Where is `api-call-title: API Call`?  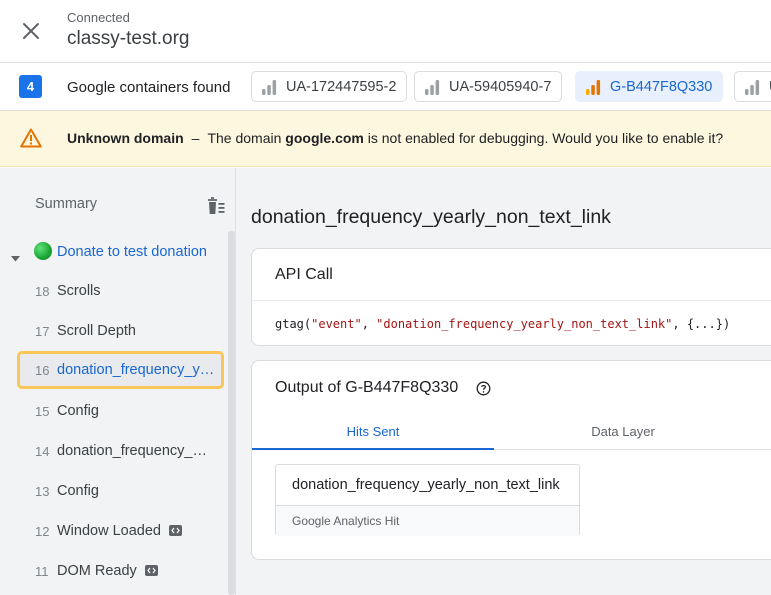 api-call-title: API Call is located at coordinates (304, 274).